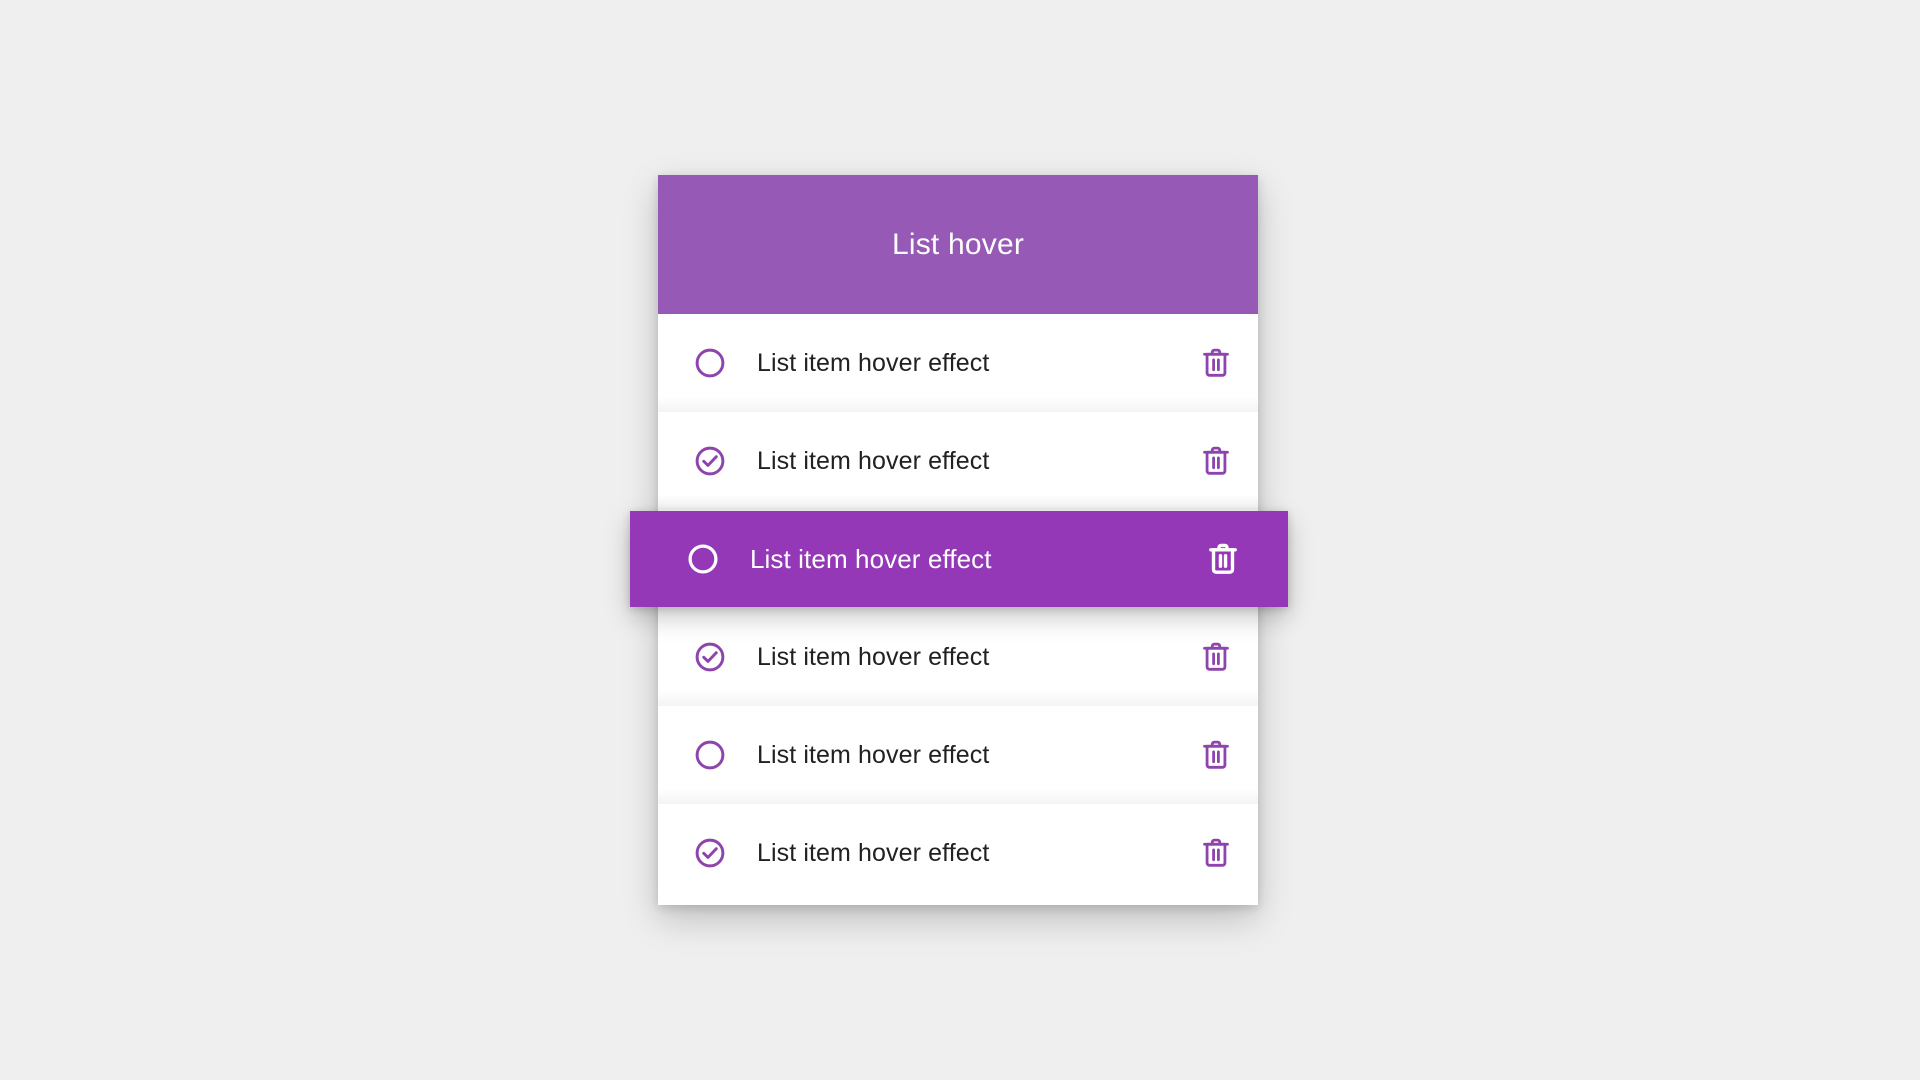 Image resolution: width=1920 pixels, height=1080 pixels. I want to click on page-title: List hover, so click(958, 244).